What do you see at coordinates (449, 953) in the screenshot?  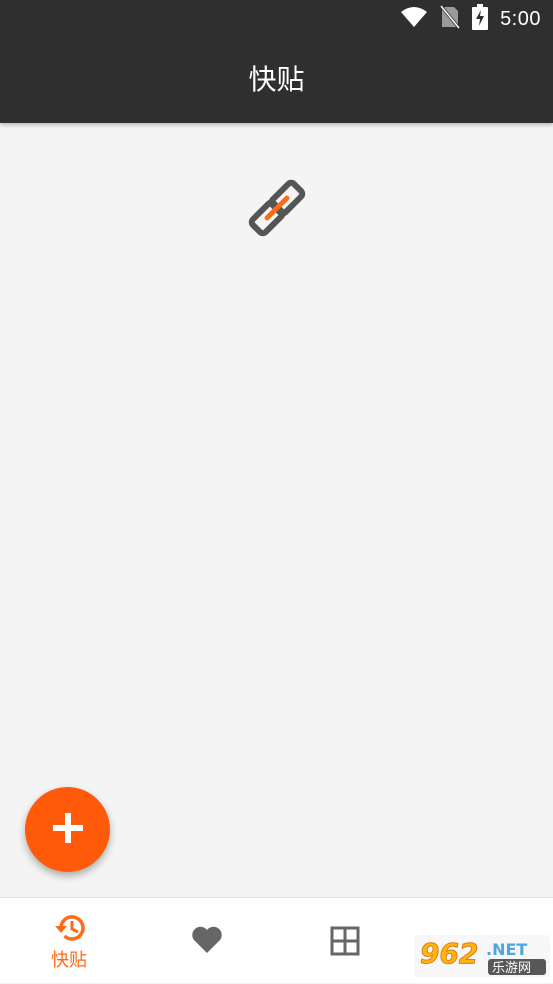 I see `svg-text: 962` at bounding box center [449, 953].